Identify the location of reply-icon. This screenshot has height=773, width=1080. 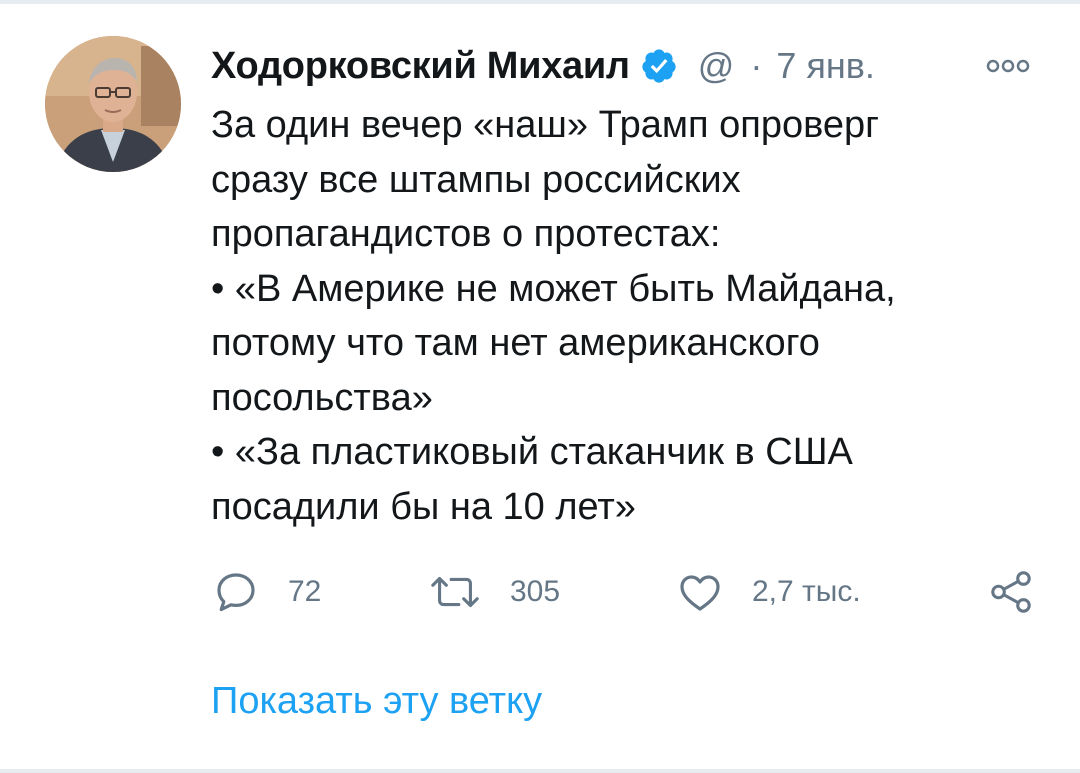
(236, 592).